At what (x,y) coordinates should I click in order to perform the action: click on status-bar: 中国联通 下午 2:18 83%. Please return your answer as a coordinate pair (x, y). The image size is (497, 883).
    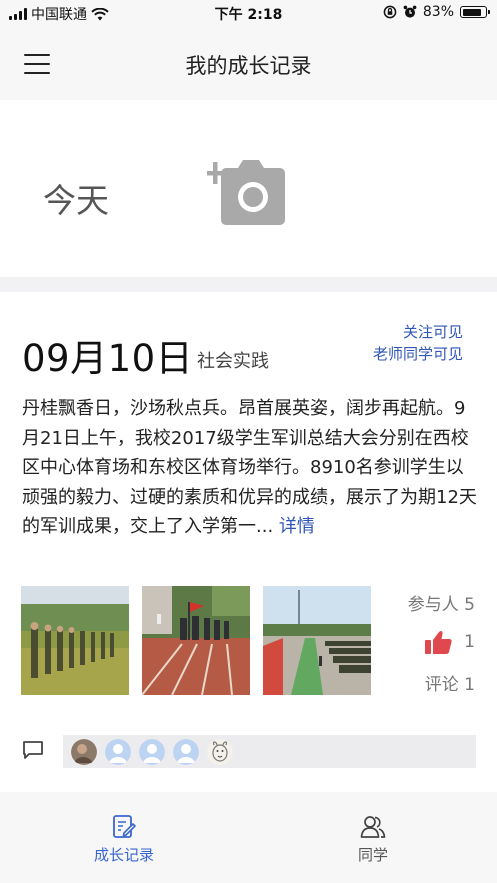
    Looking at the image, I should click on (248, 14).